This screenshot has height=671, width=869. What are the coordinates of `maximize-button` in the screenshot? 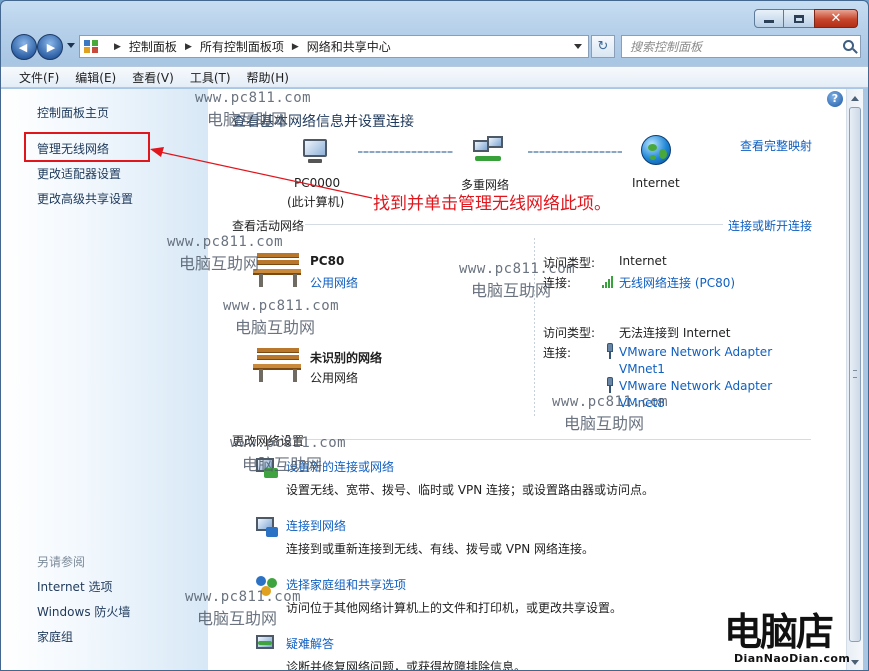 It's located at (799, 18).